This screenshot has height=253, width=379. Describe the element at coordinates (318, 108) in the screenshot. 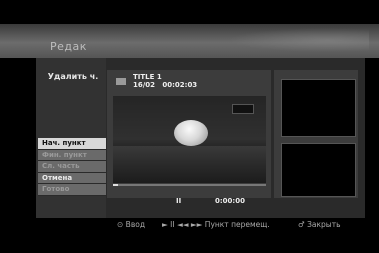

I see `thumbnail-start` at that location.